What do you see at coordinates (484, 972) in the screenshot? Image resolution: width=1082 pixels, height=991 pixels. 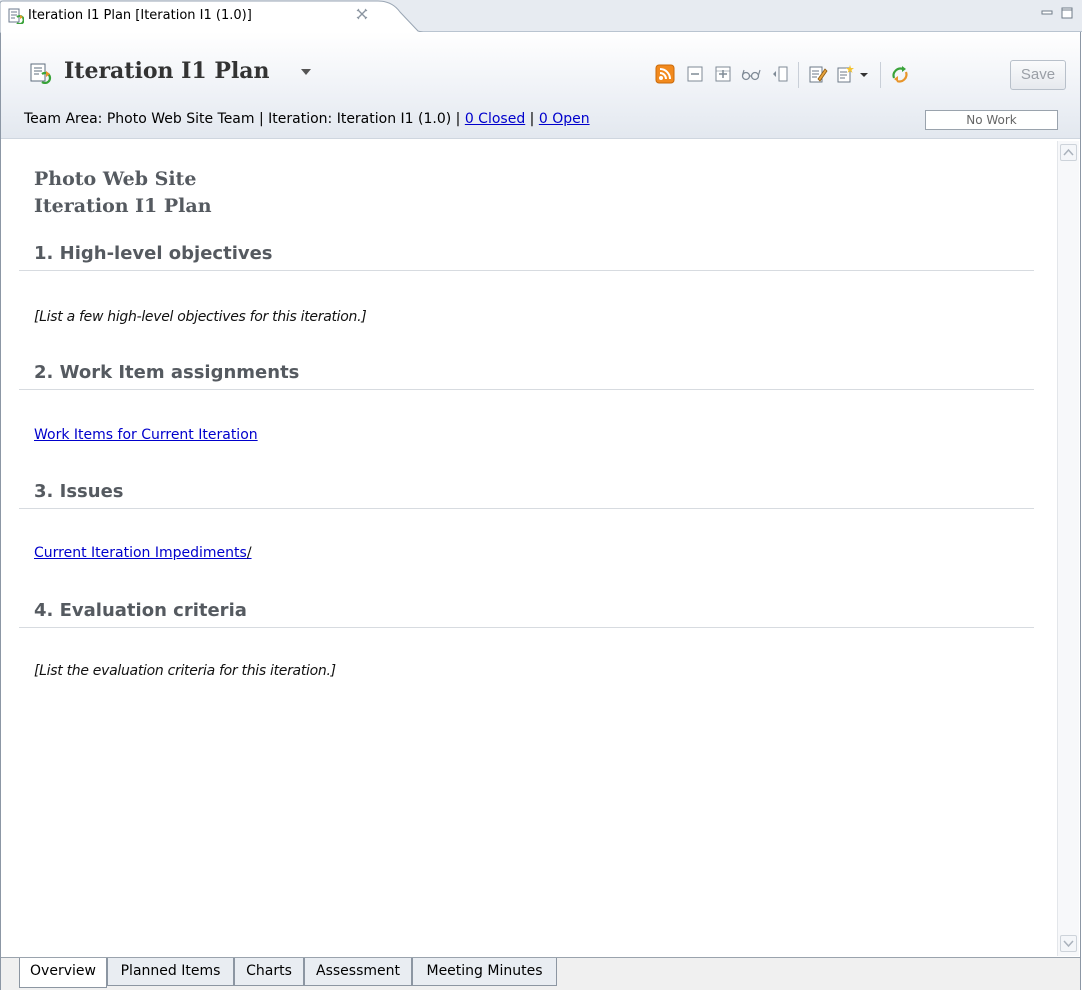 I see `tab-meeting-minutes: Meeting Minutes` at bounding box center [484, 972].